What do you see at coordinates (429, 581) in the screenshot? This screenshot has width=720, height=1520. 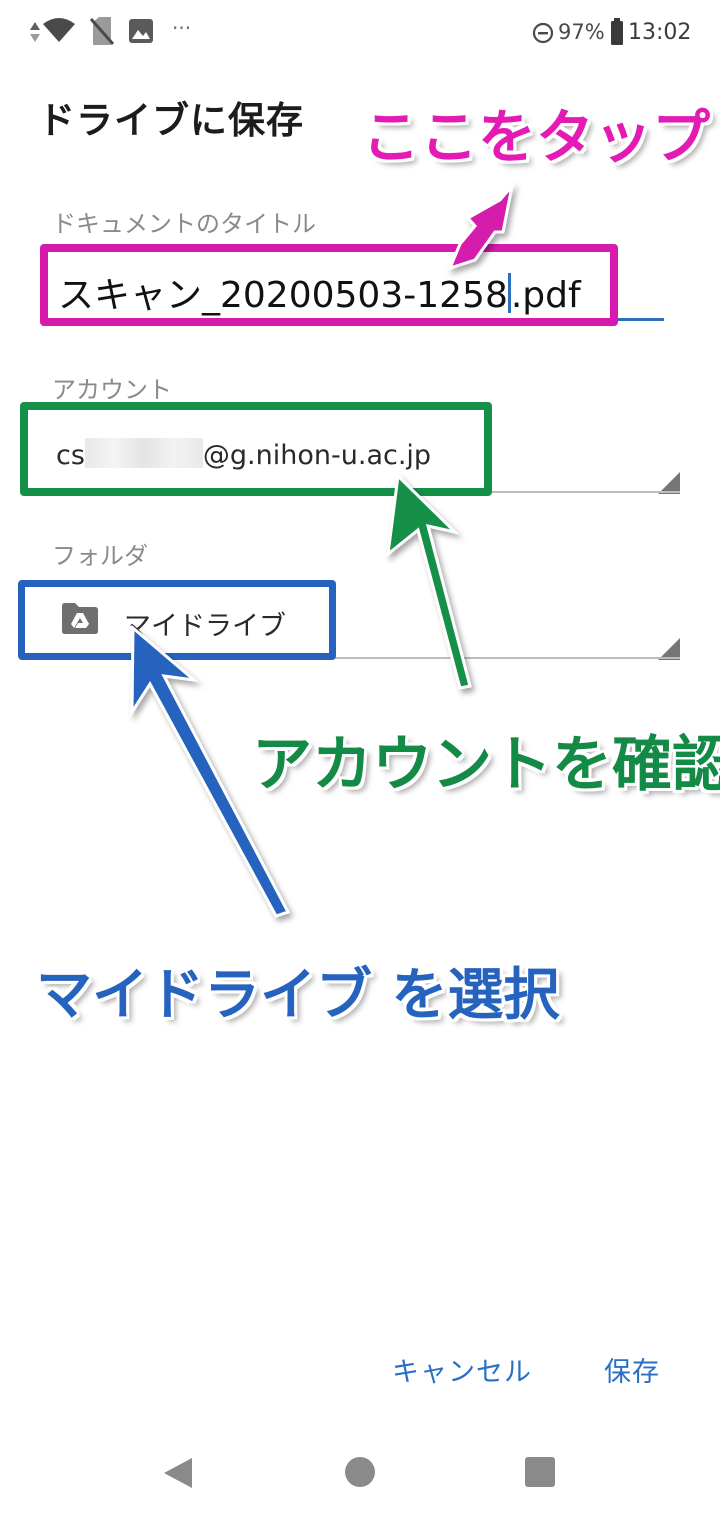 I see `green-arrow` at bounding box center [429, 581].